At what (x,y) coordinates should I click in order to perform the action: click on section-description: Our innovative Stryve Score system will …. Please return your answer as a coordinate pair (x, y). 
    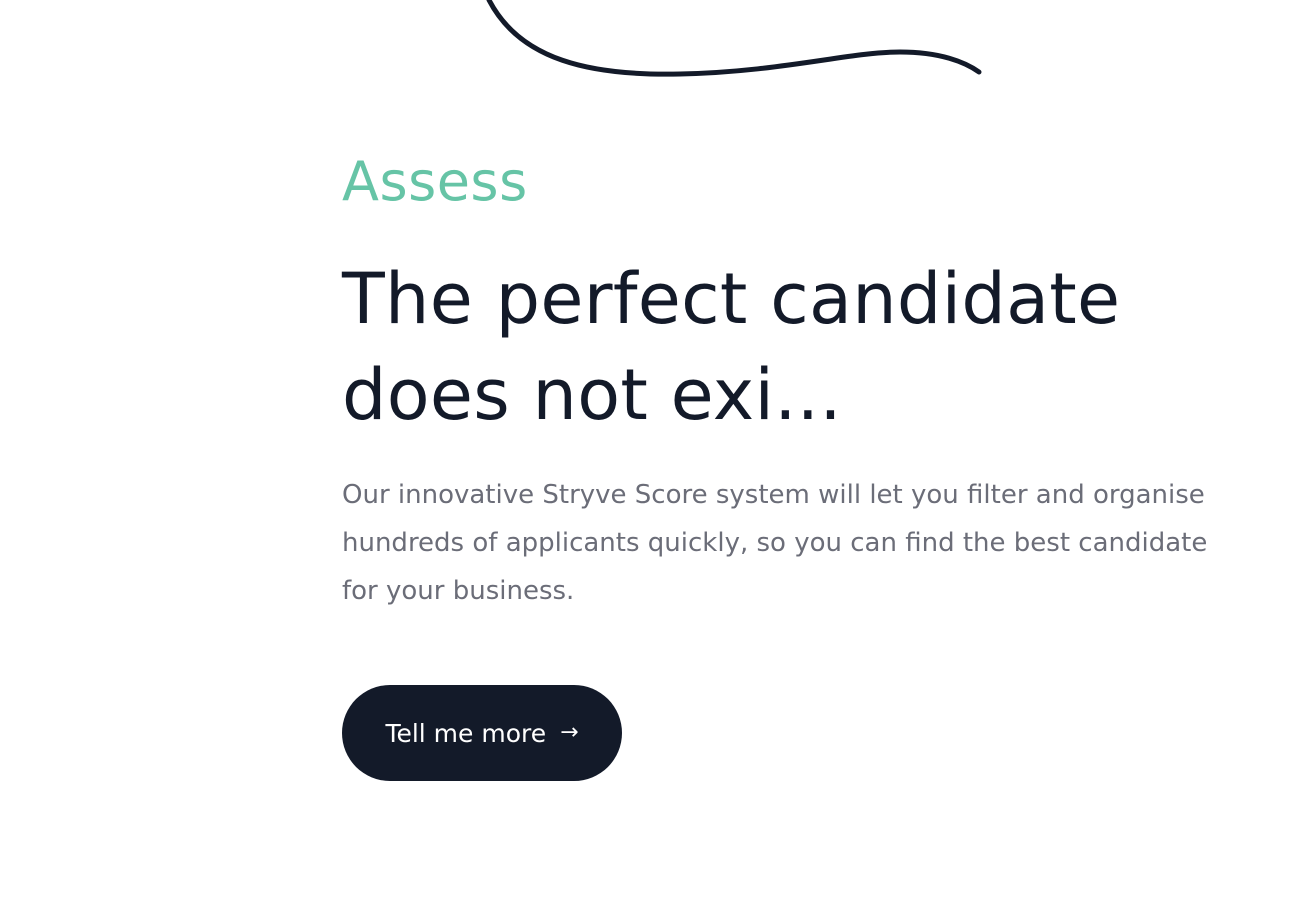
    Looking at the image, I should click on (775, 543).